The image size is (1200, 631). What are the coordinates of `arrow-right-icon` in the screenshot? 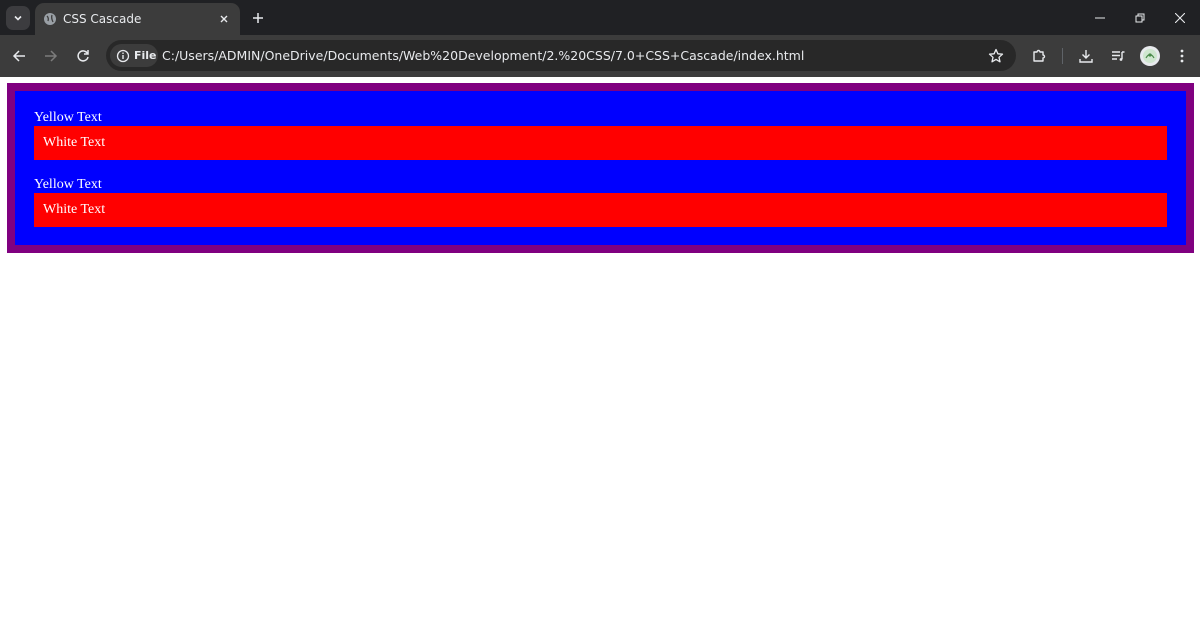 It's located at (51, 56).